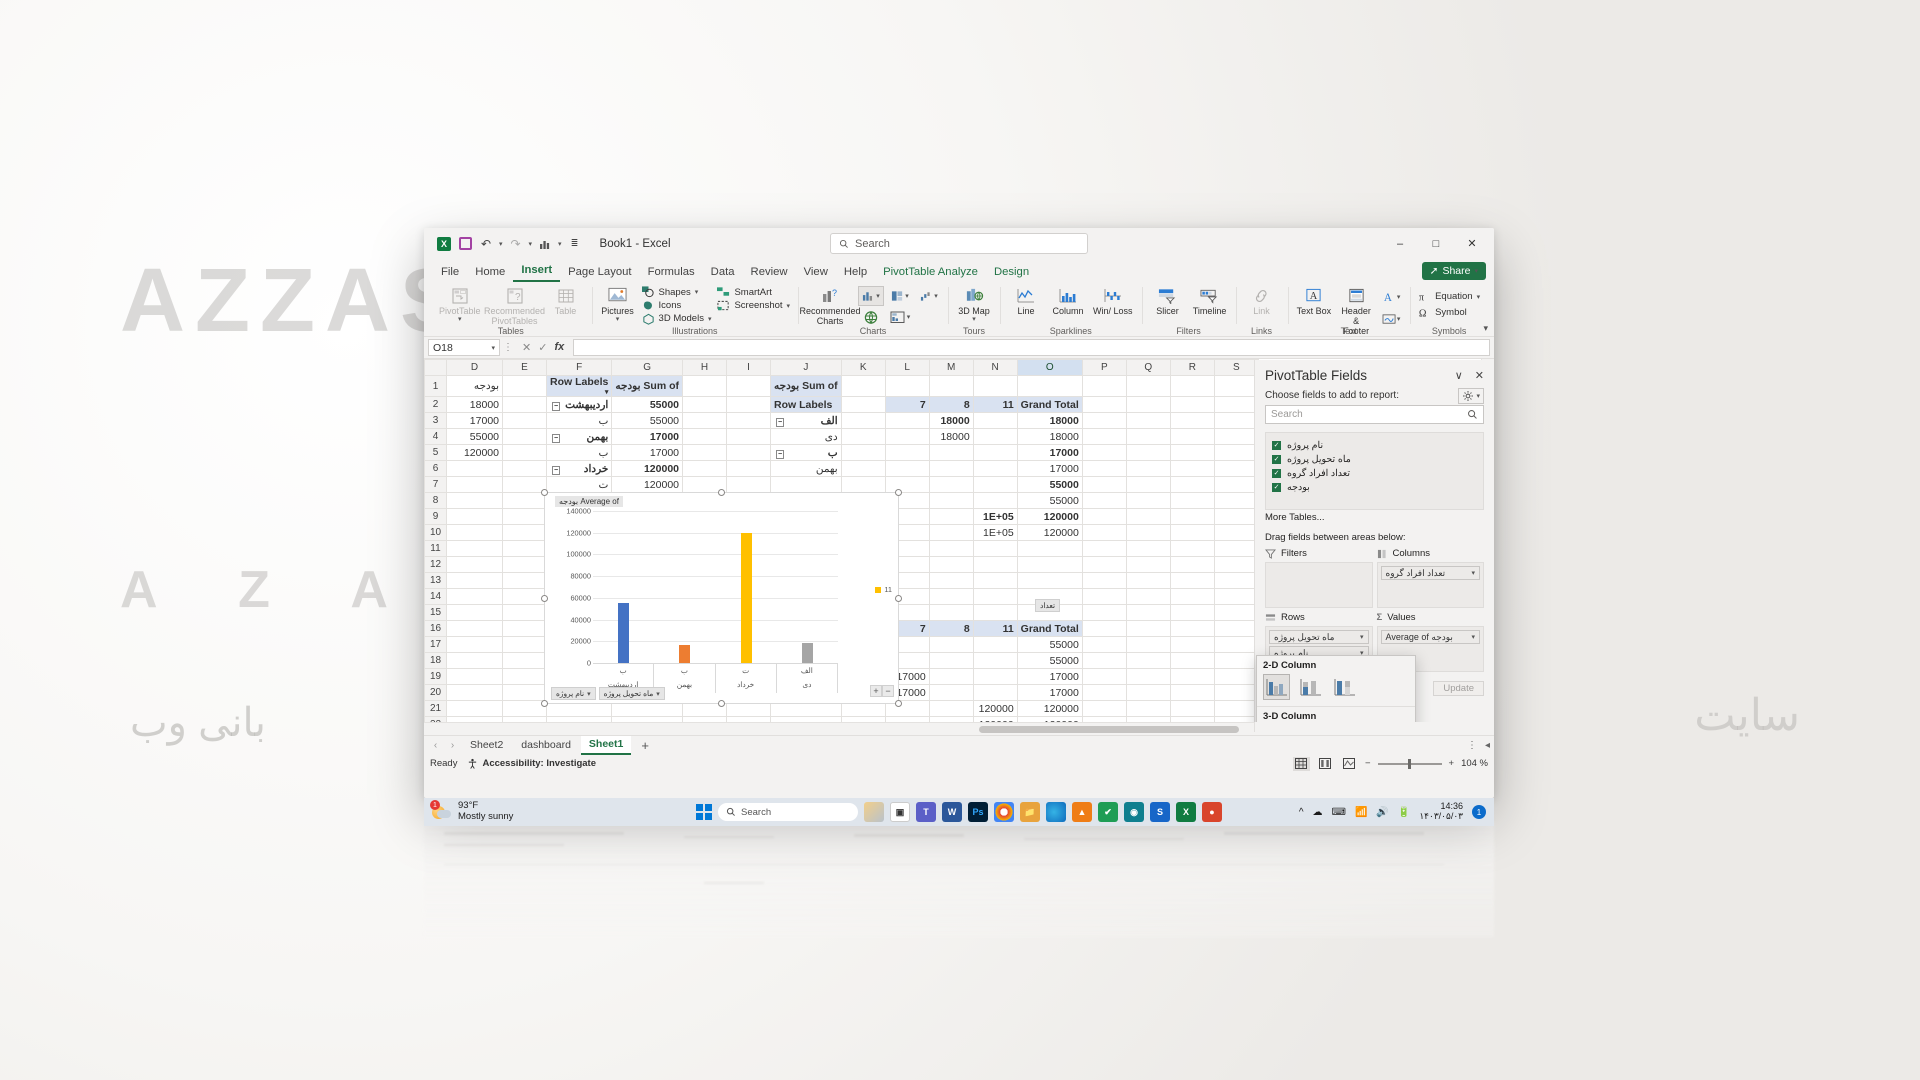 Image resolution: width=1920 pixels, height=1080 pixels. What do you see at coordinates (1472, 745) in the screenshot?
I see `sheet-options-icon: ⋮` at bounding box center [1472, 745].